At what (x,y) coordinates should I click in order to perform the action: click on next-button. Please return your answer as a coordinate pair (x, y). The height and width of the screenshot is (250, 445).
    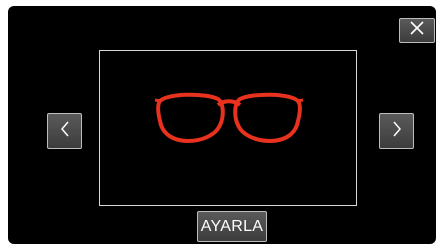
    Looking at the image, I should click on (396, 131).